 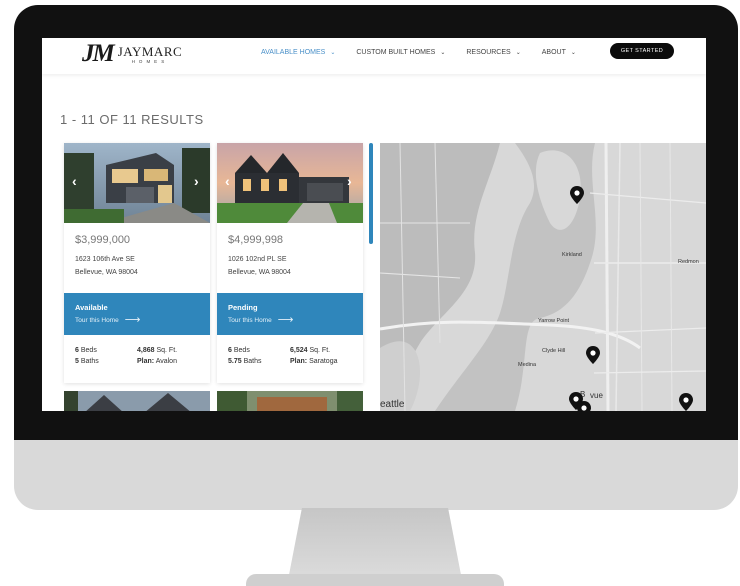 I want to click on monitor-stand-base, so click(x=375, y=580).